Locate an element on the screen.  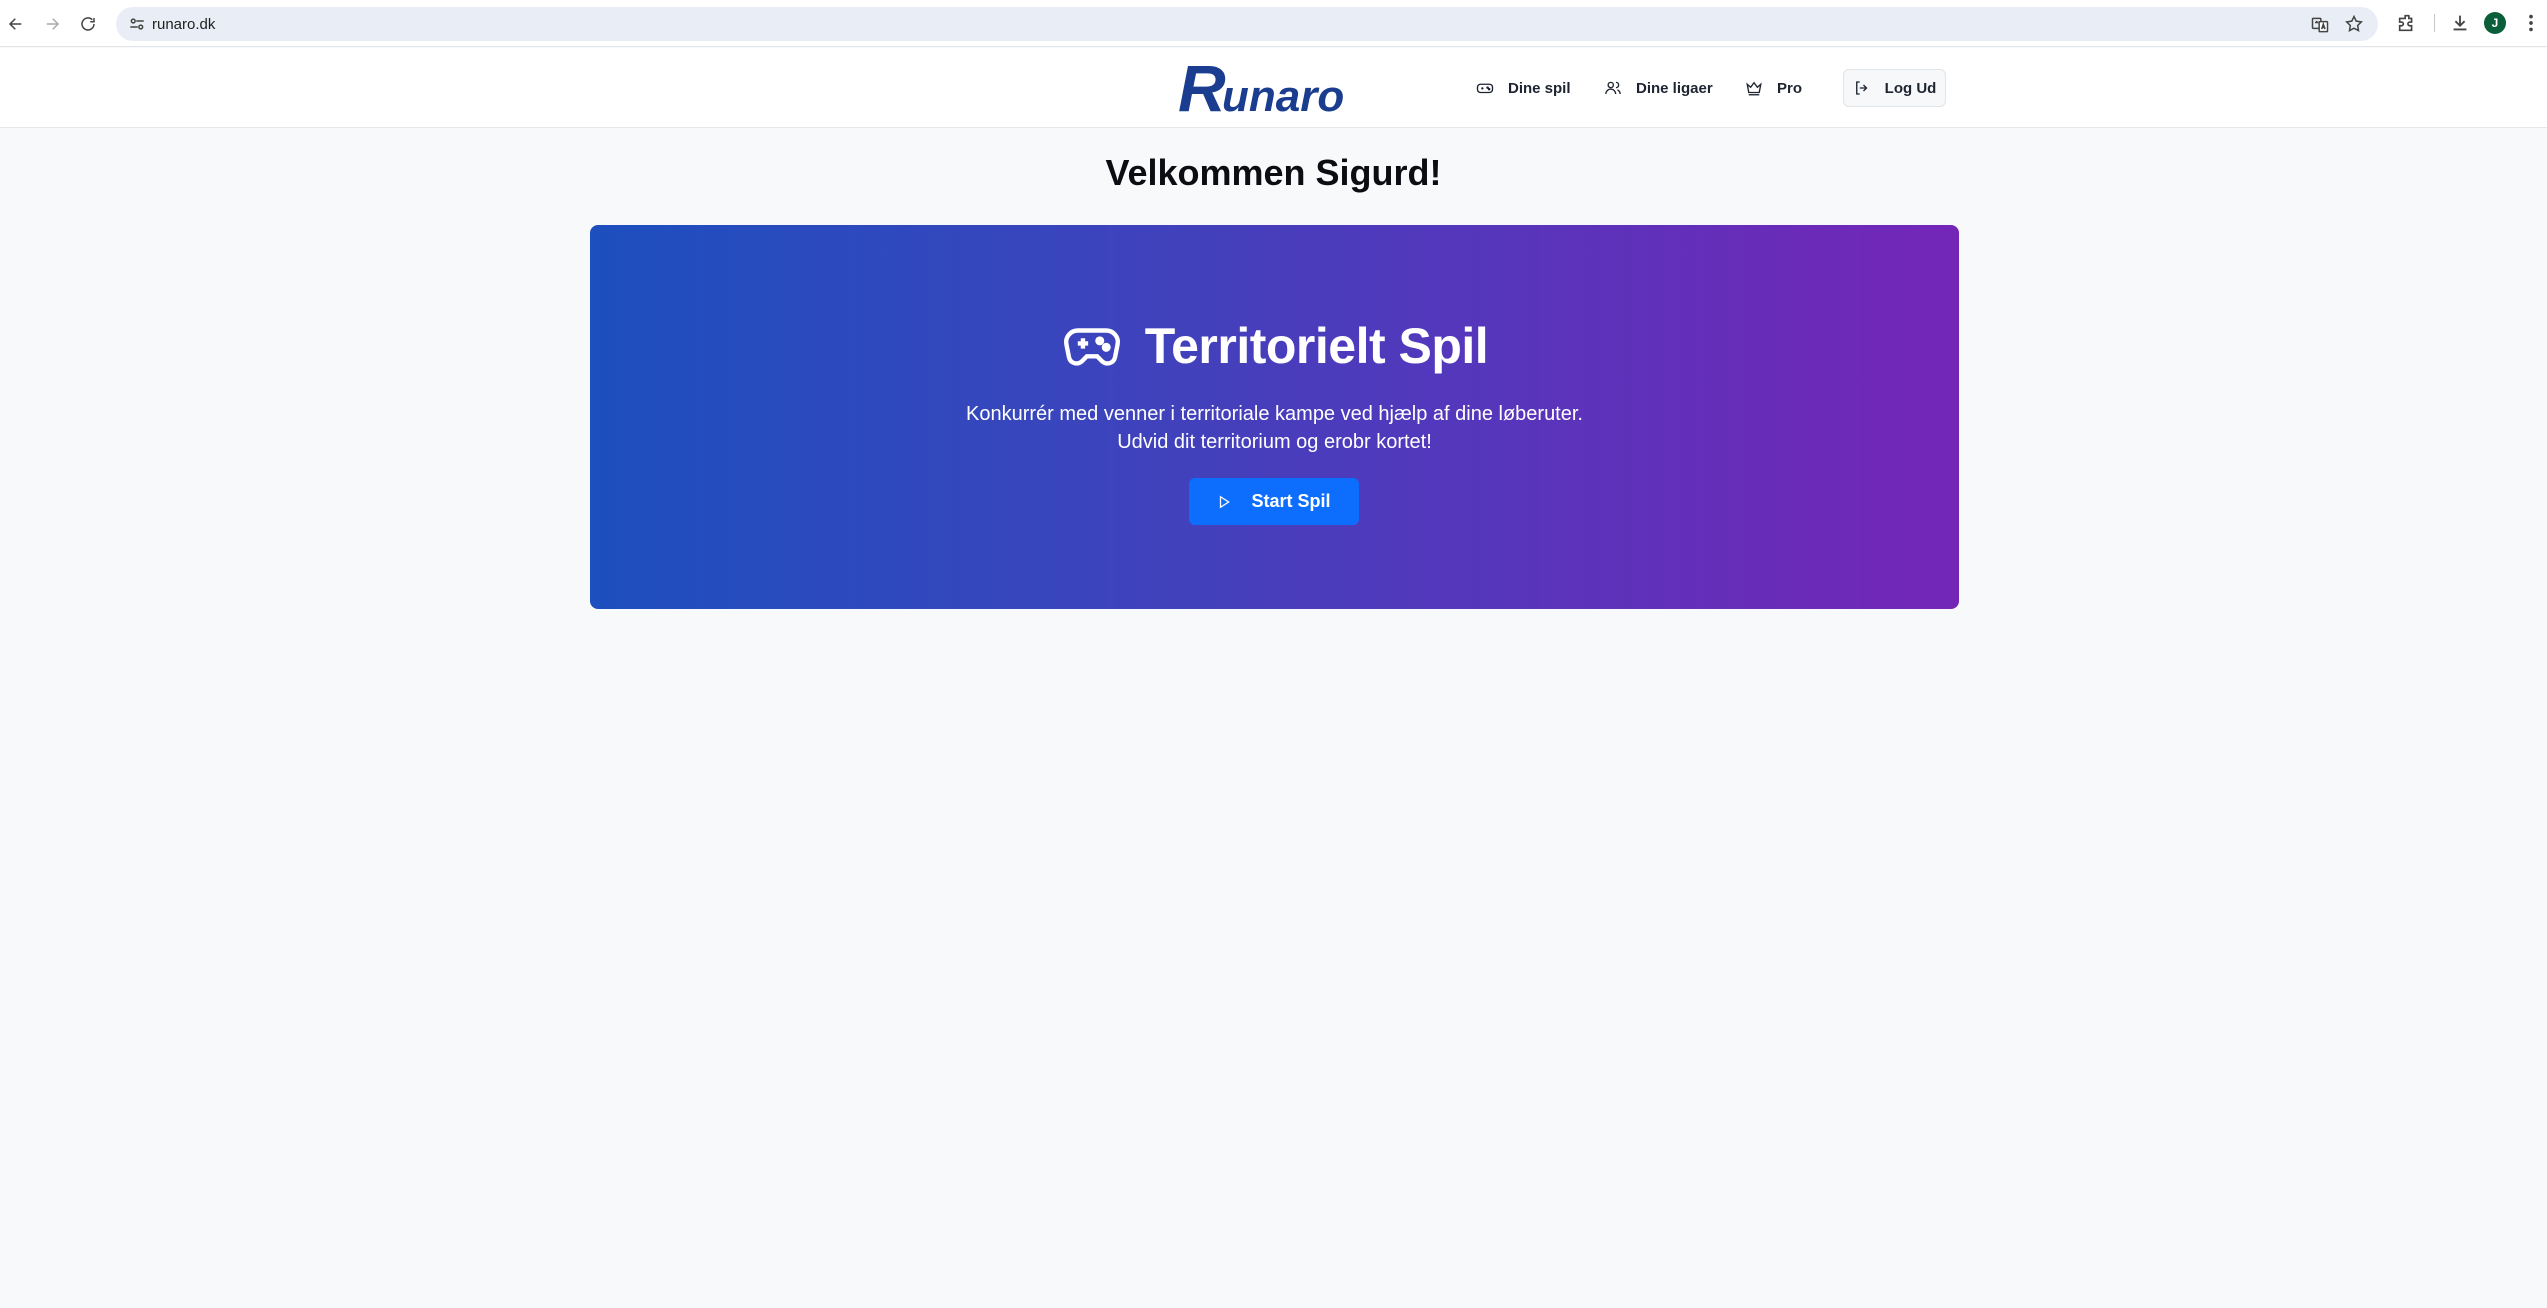
nav-dine-ligaer: Dine ligaer is located at coordinates (1658, 88).